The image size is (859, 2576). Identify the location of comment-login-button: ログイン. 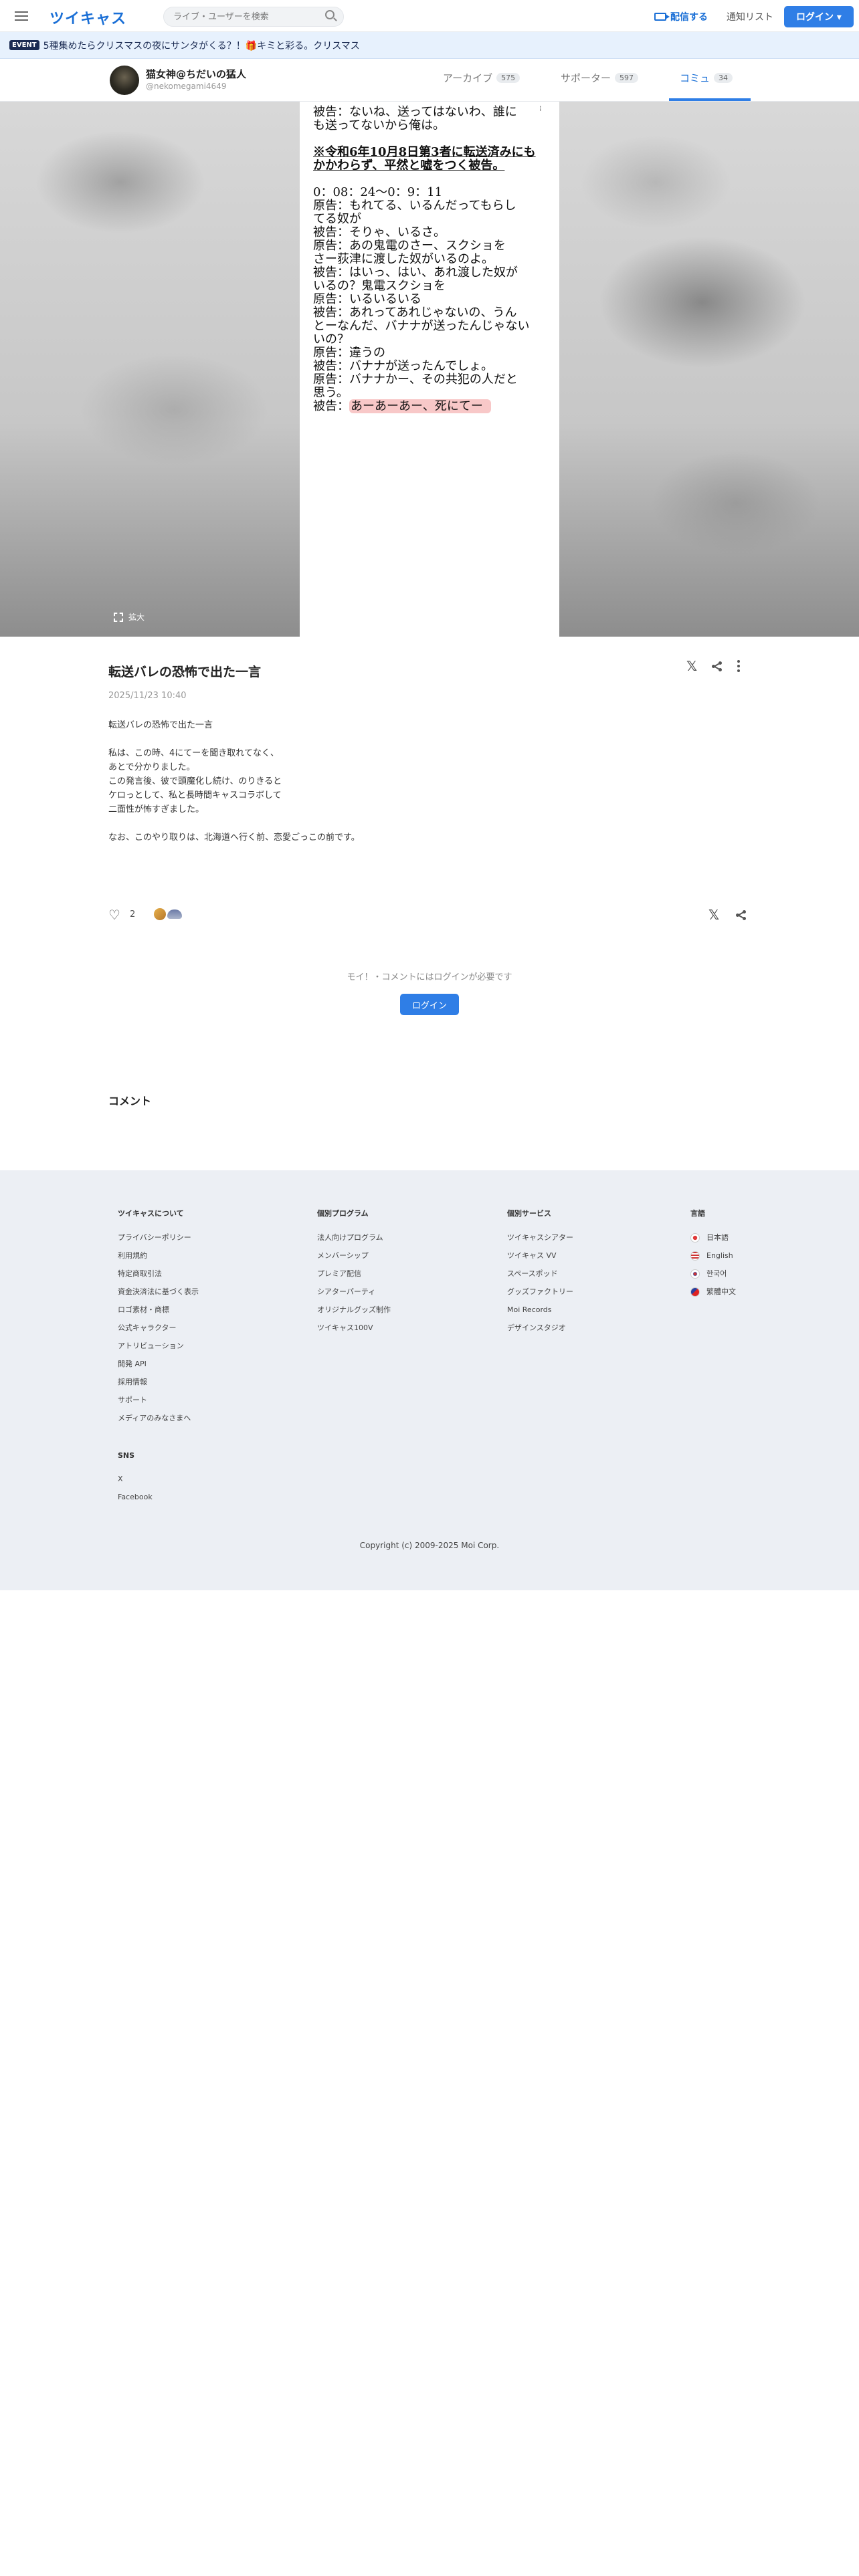
(429, 1005).